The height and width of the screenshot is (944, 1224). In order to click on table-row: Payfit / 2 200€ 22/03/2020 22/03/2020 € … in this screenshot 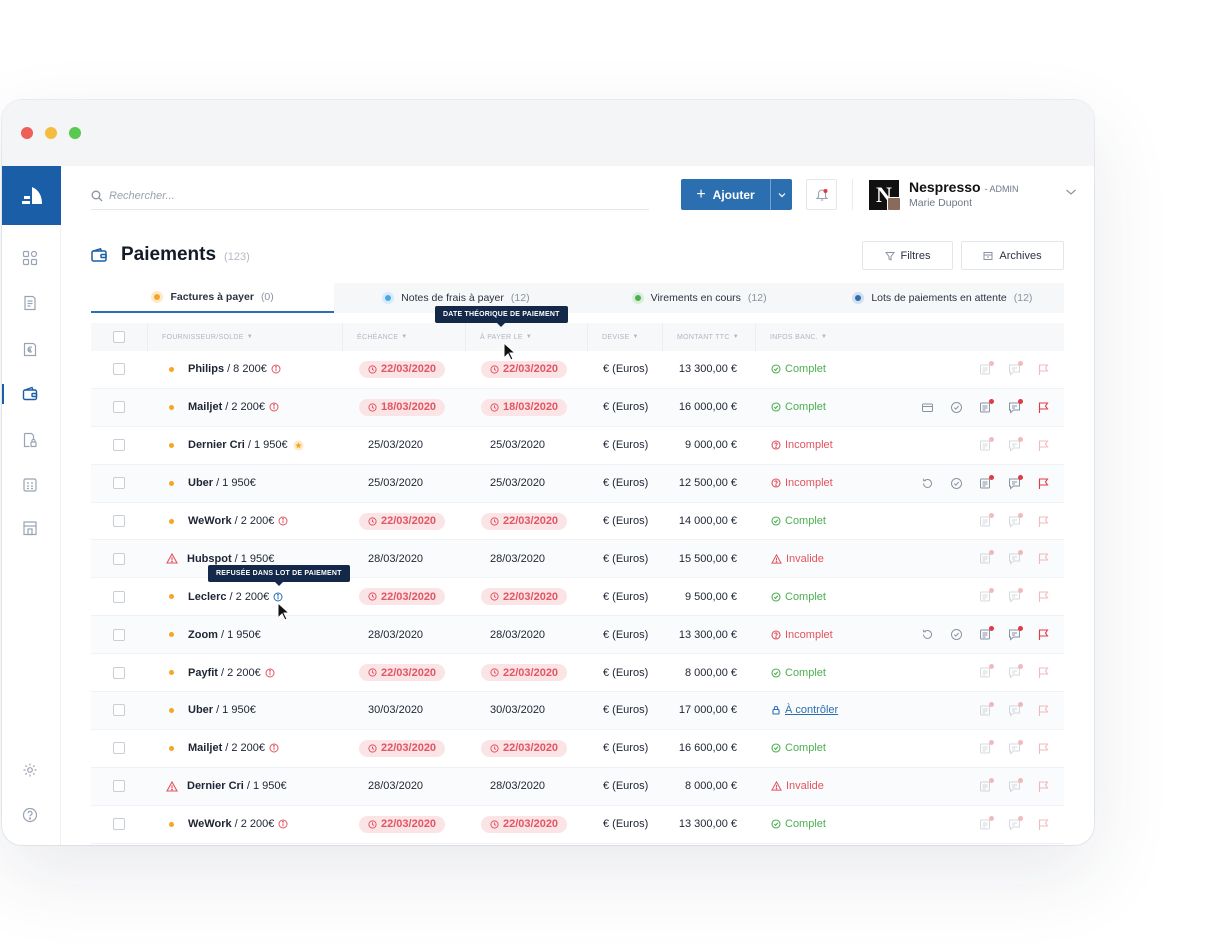, I will do `click(577, 673)`.